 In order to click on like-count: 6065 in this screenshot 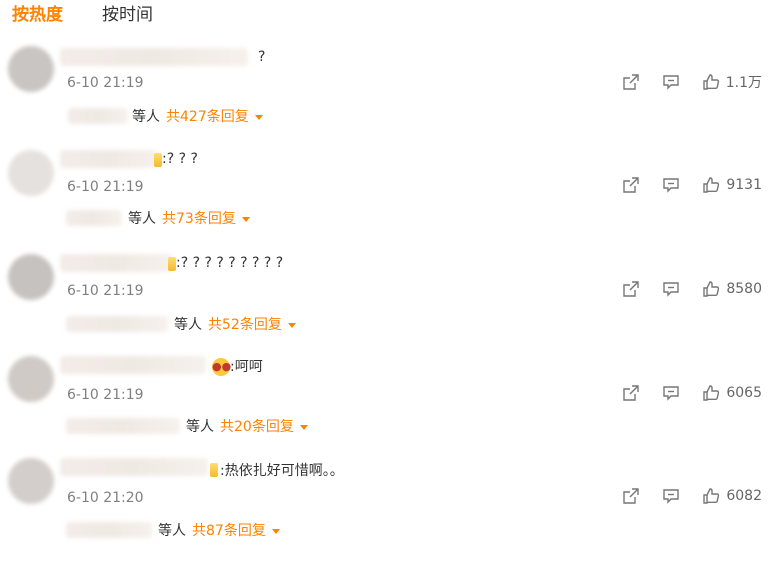, I will do `click(744, 393)`.